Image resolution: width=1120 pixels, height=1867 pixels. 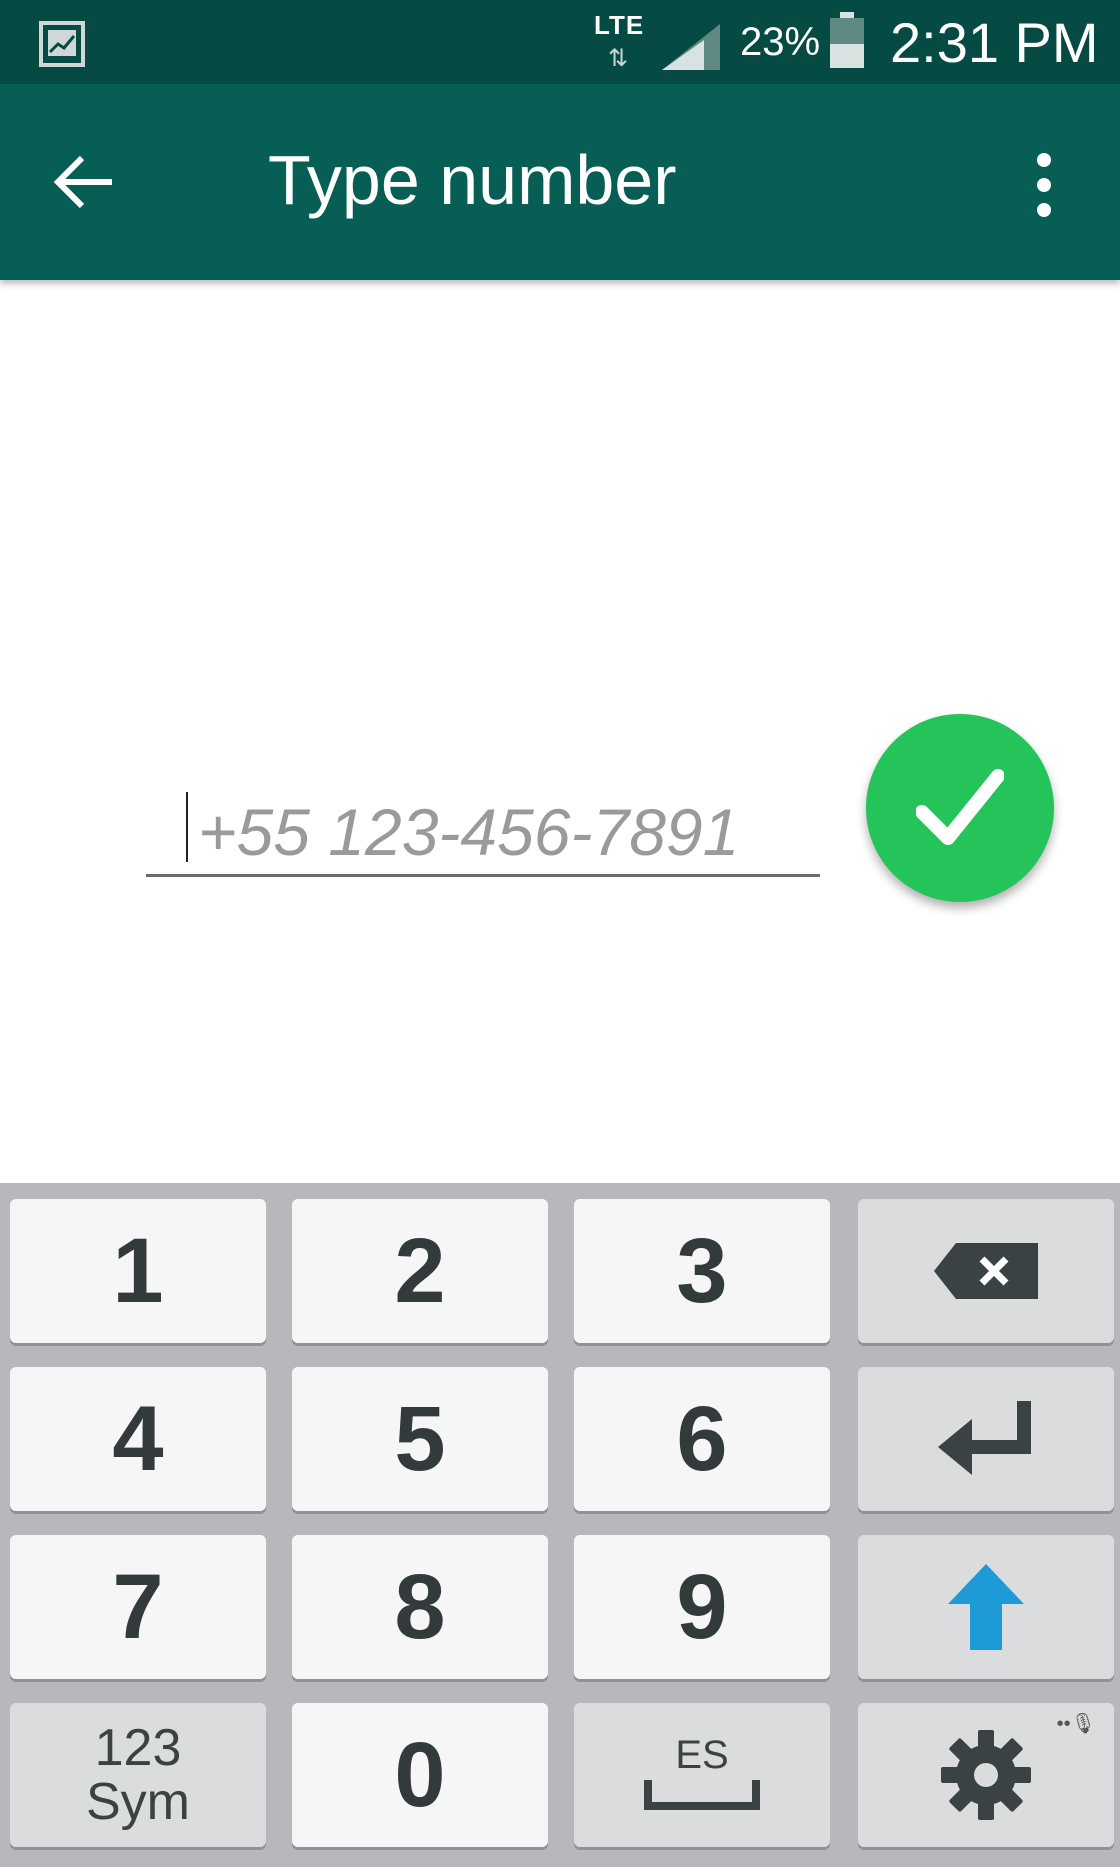 I want to click on network-type: LTE, so click(x=619, y=25).